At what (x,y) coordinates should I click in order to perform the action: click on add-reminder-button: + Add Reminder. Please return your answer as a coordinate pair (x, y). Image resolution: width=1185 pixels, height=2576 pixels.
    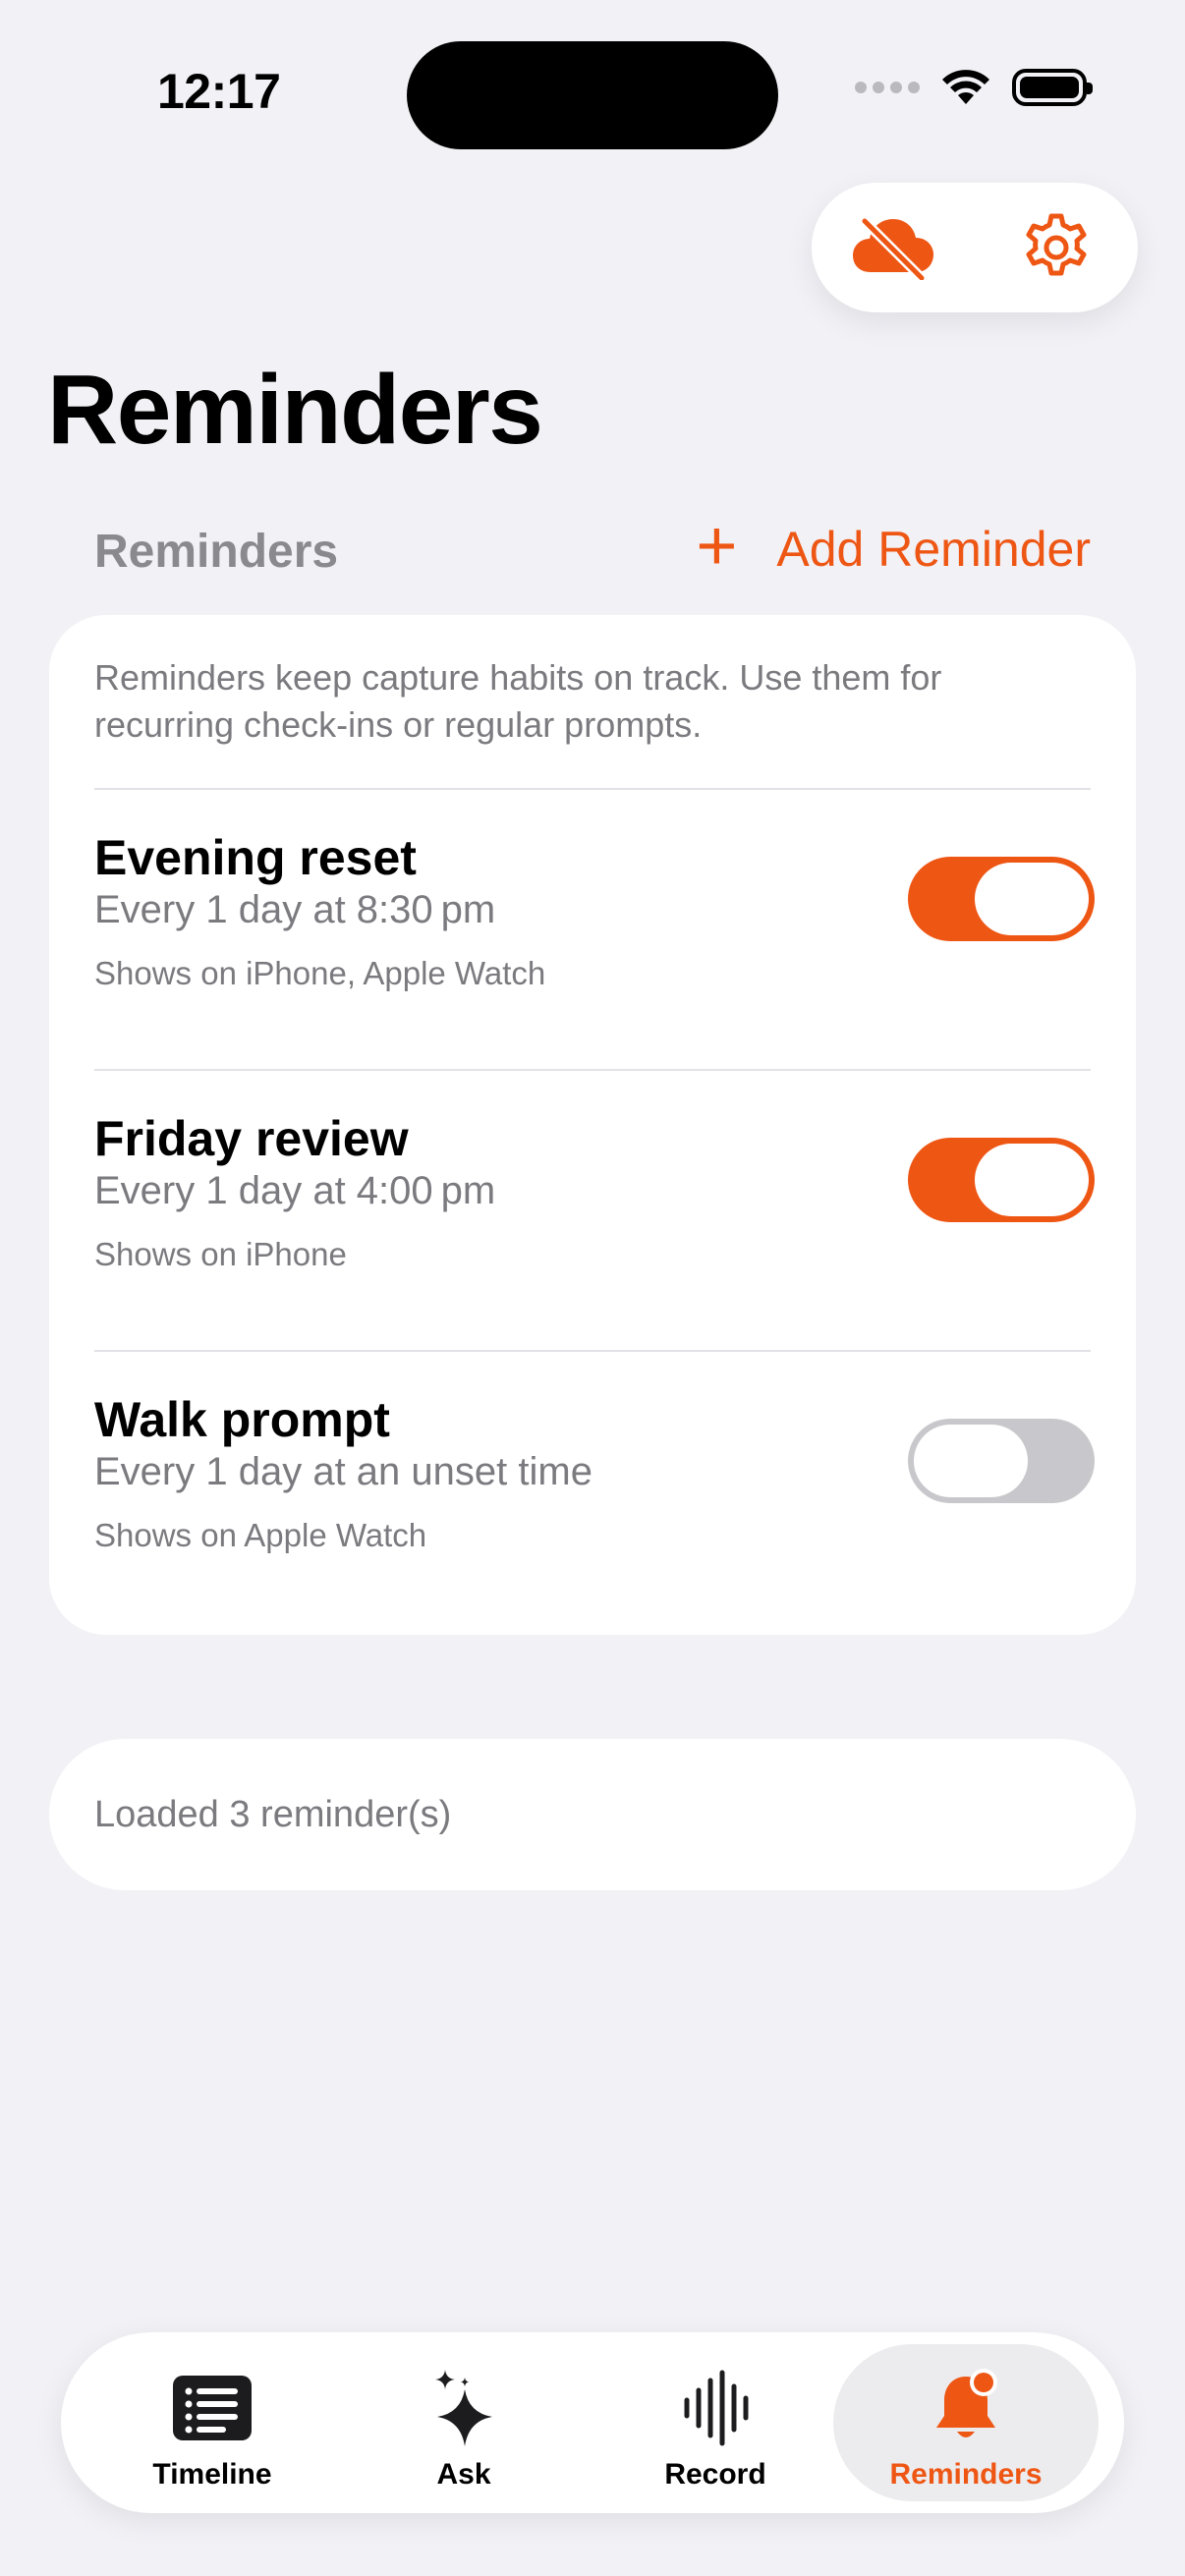
    Looking at the image, I should click on (894, 546).